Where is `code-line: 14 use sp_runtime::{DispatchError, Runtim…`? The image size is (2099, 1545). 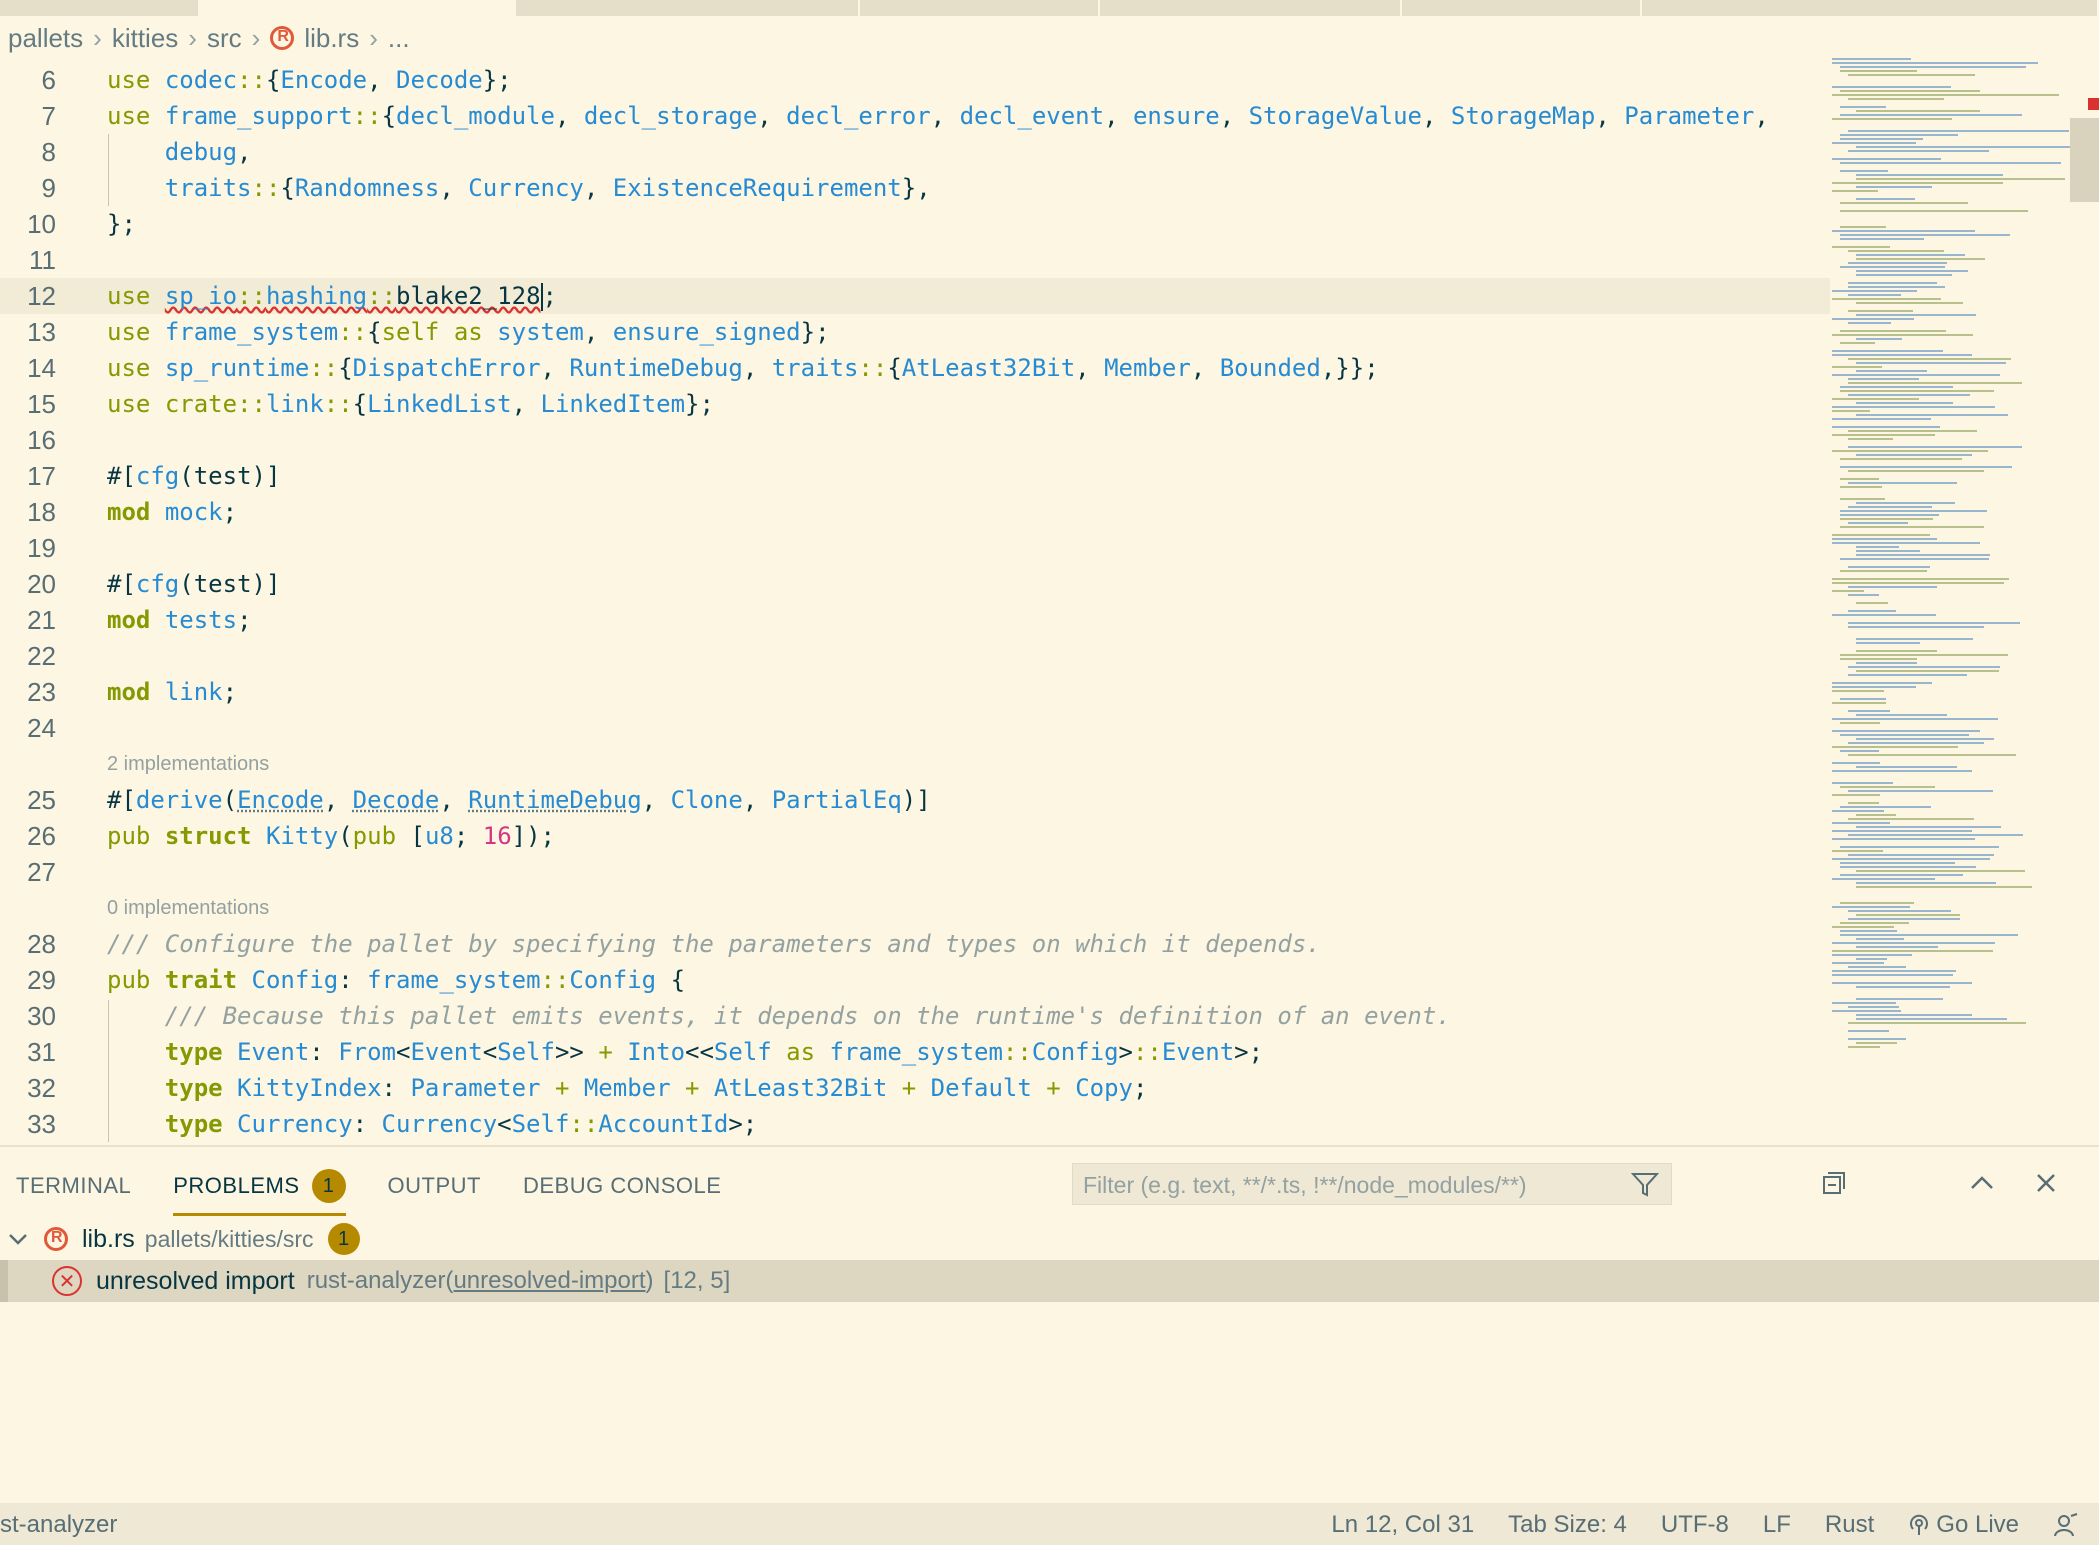 code-line: 14 use sp_runtime::{DispatchError, Runtim… is located at coordinates (915, 368).